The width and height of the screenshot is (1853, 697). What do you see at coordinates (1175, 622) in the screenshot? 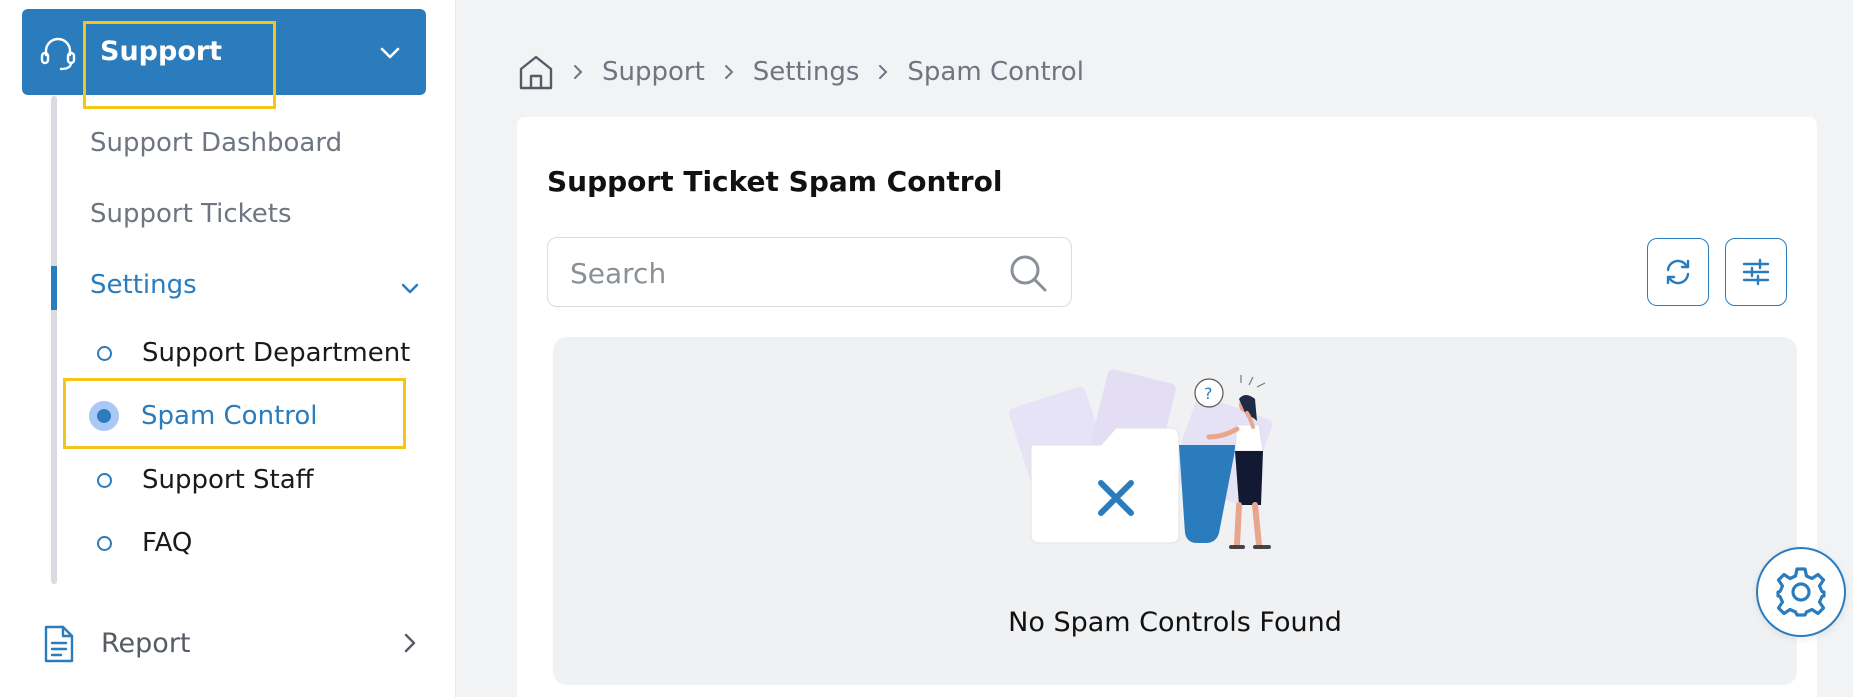
I see `empty-state-message: No Spam Controls Found` at bounding box center [1175, 622].